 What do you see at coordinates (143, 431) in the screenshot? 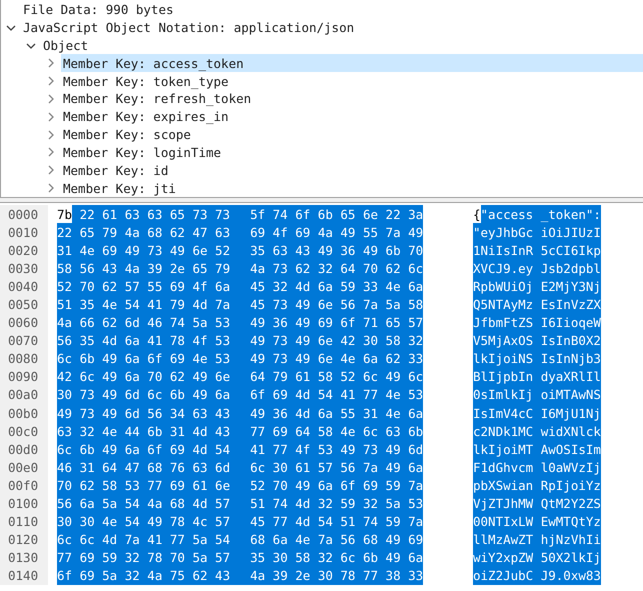
I see `hex-bytes: 63 32 4e 44 6b 31 4d 43` at bounding box center [143, 431].